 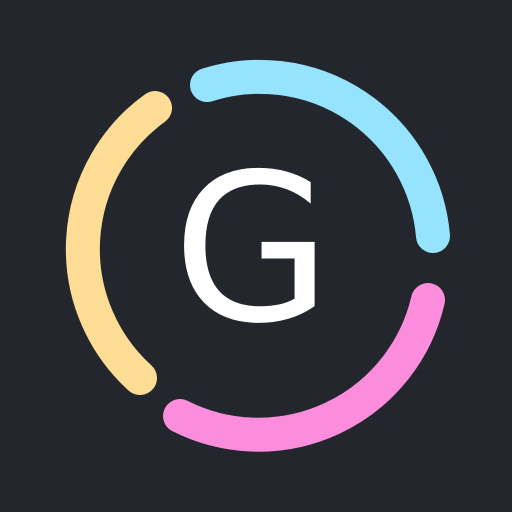 What do you see at coordinates (252, 249) in the screenshot?
I see `logo-letter: G` at bounding box center [252, 249].